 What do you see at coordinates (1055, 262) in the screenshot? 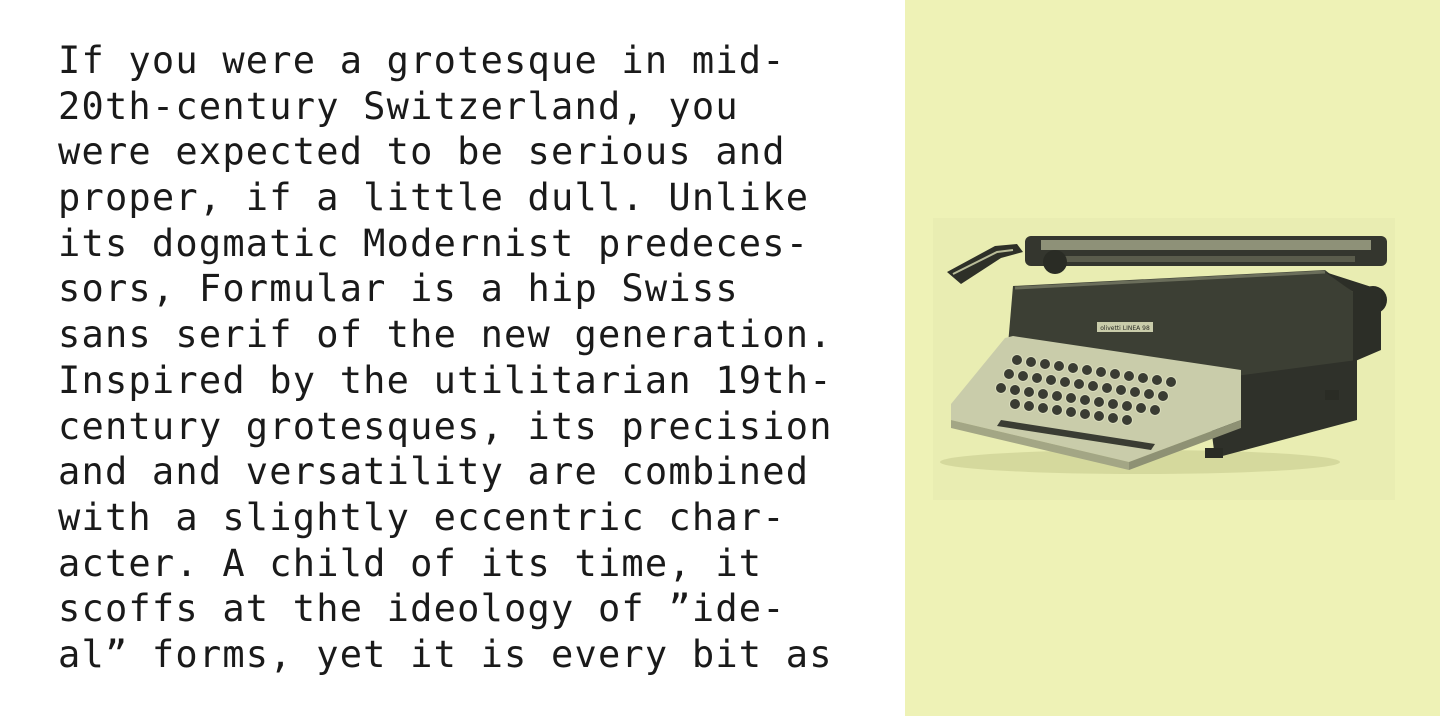
I see `platen-knob-left` at bounding box center [1055, 262].